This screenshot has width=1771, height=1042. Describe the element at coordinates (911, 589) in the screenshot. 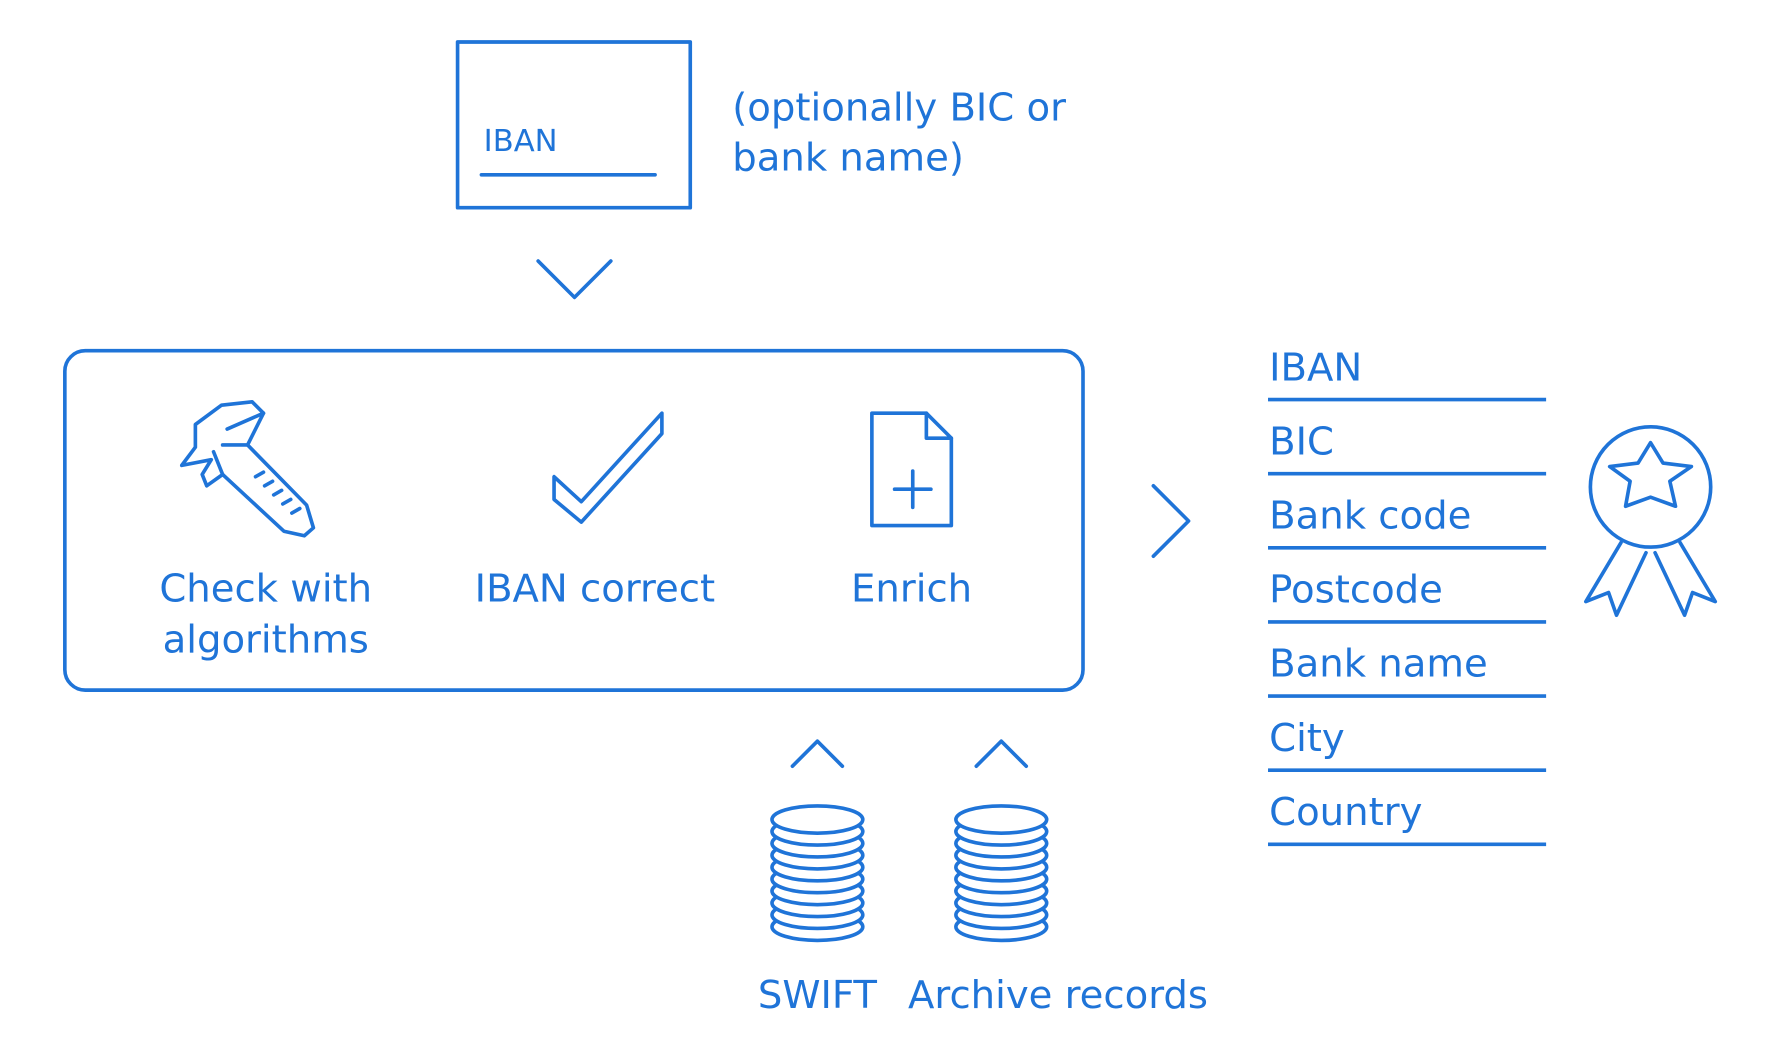

I see `step-enrich-label: Enrich` at that location.